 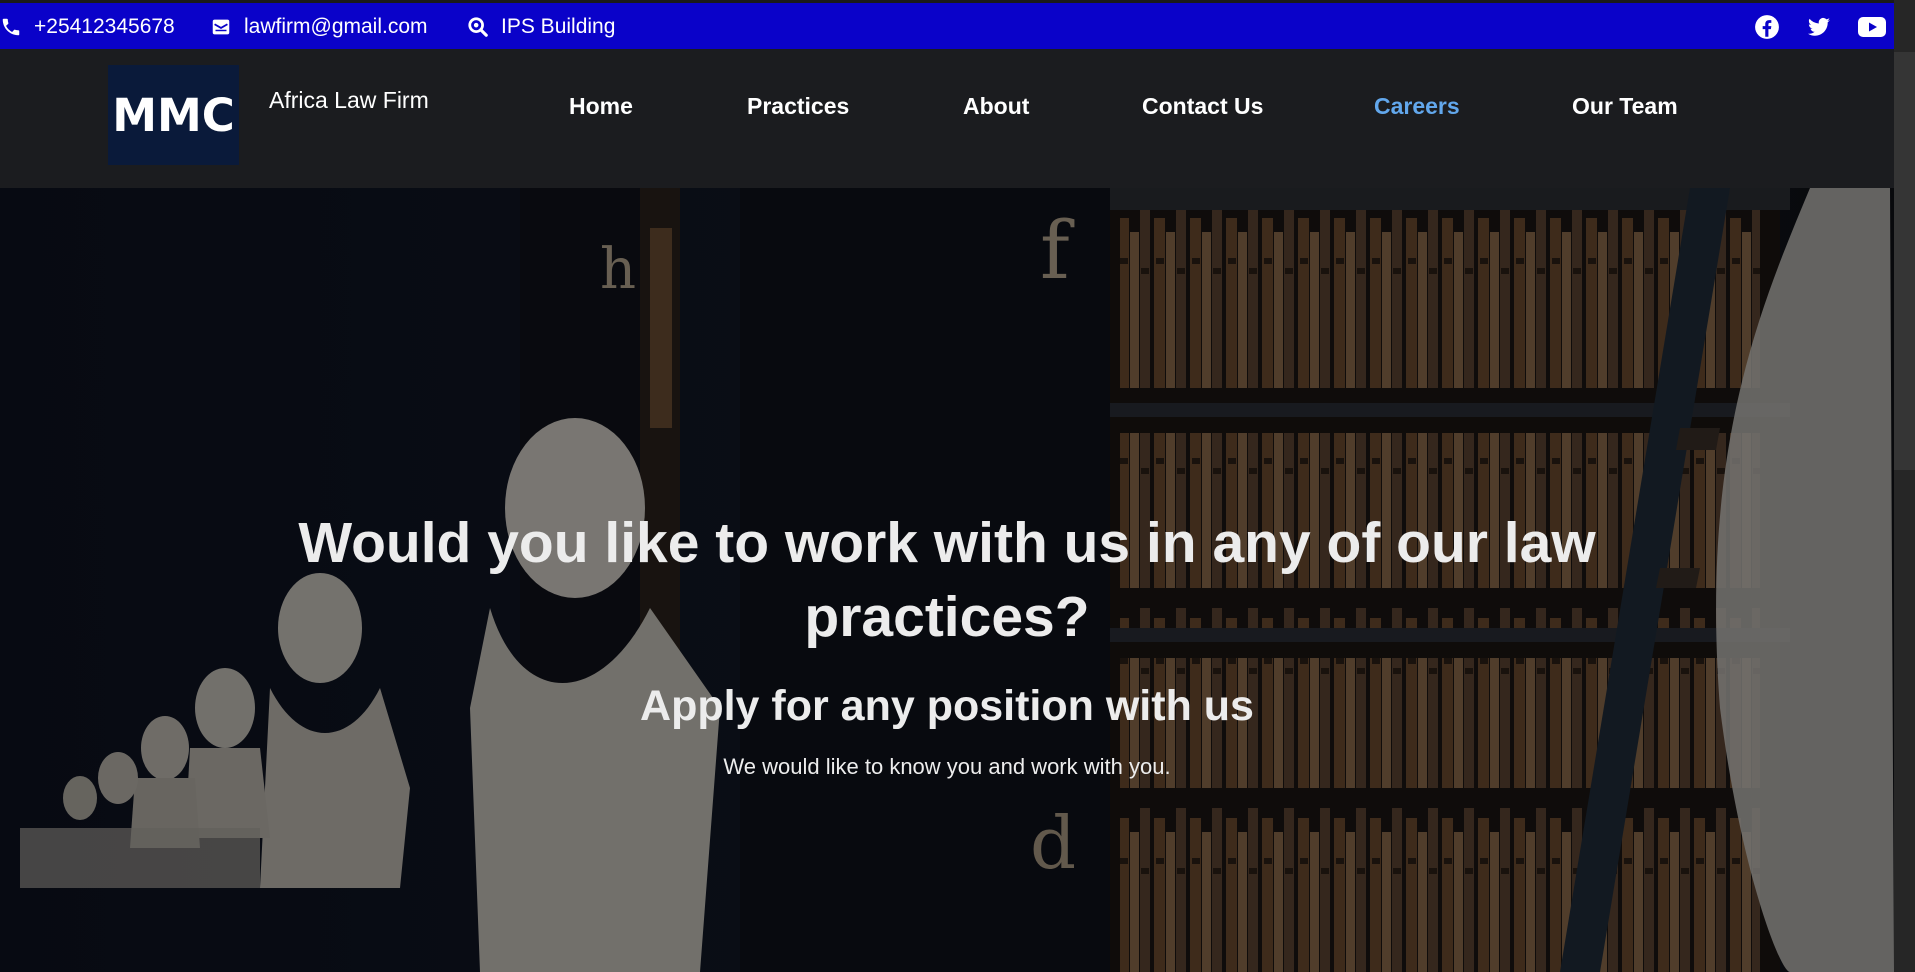 I want to click on search-location-icon, so click(x=478, y=27).